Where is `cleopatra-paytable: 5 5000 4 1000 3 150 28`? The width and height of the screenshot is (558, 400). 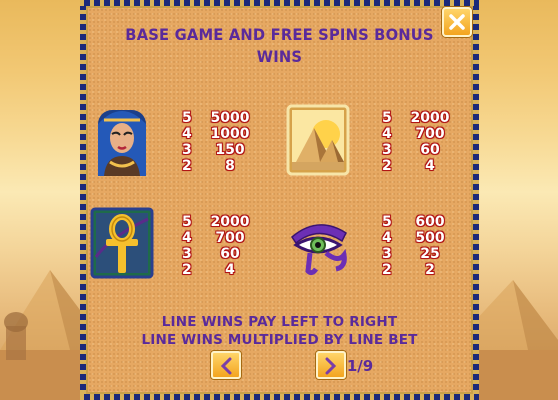
cleopatra-paytable: 5 5000 4 1000 3 150 28 is located at coordinates (219, 142).